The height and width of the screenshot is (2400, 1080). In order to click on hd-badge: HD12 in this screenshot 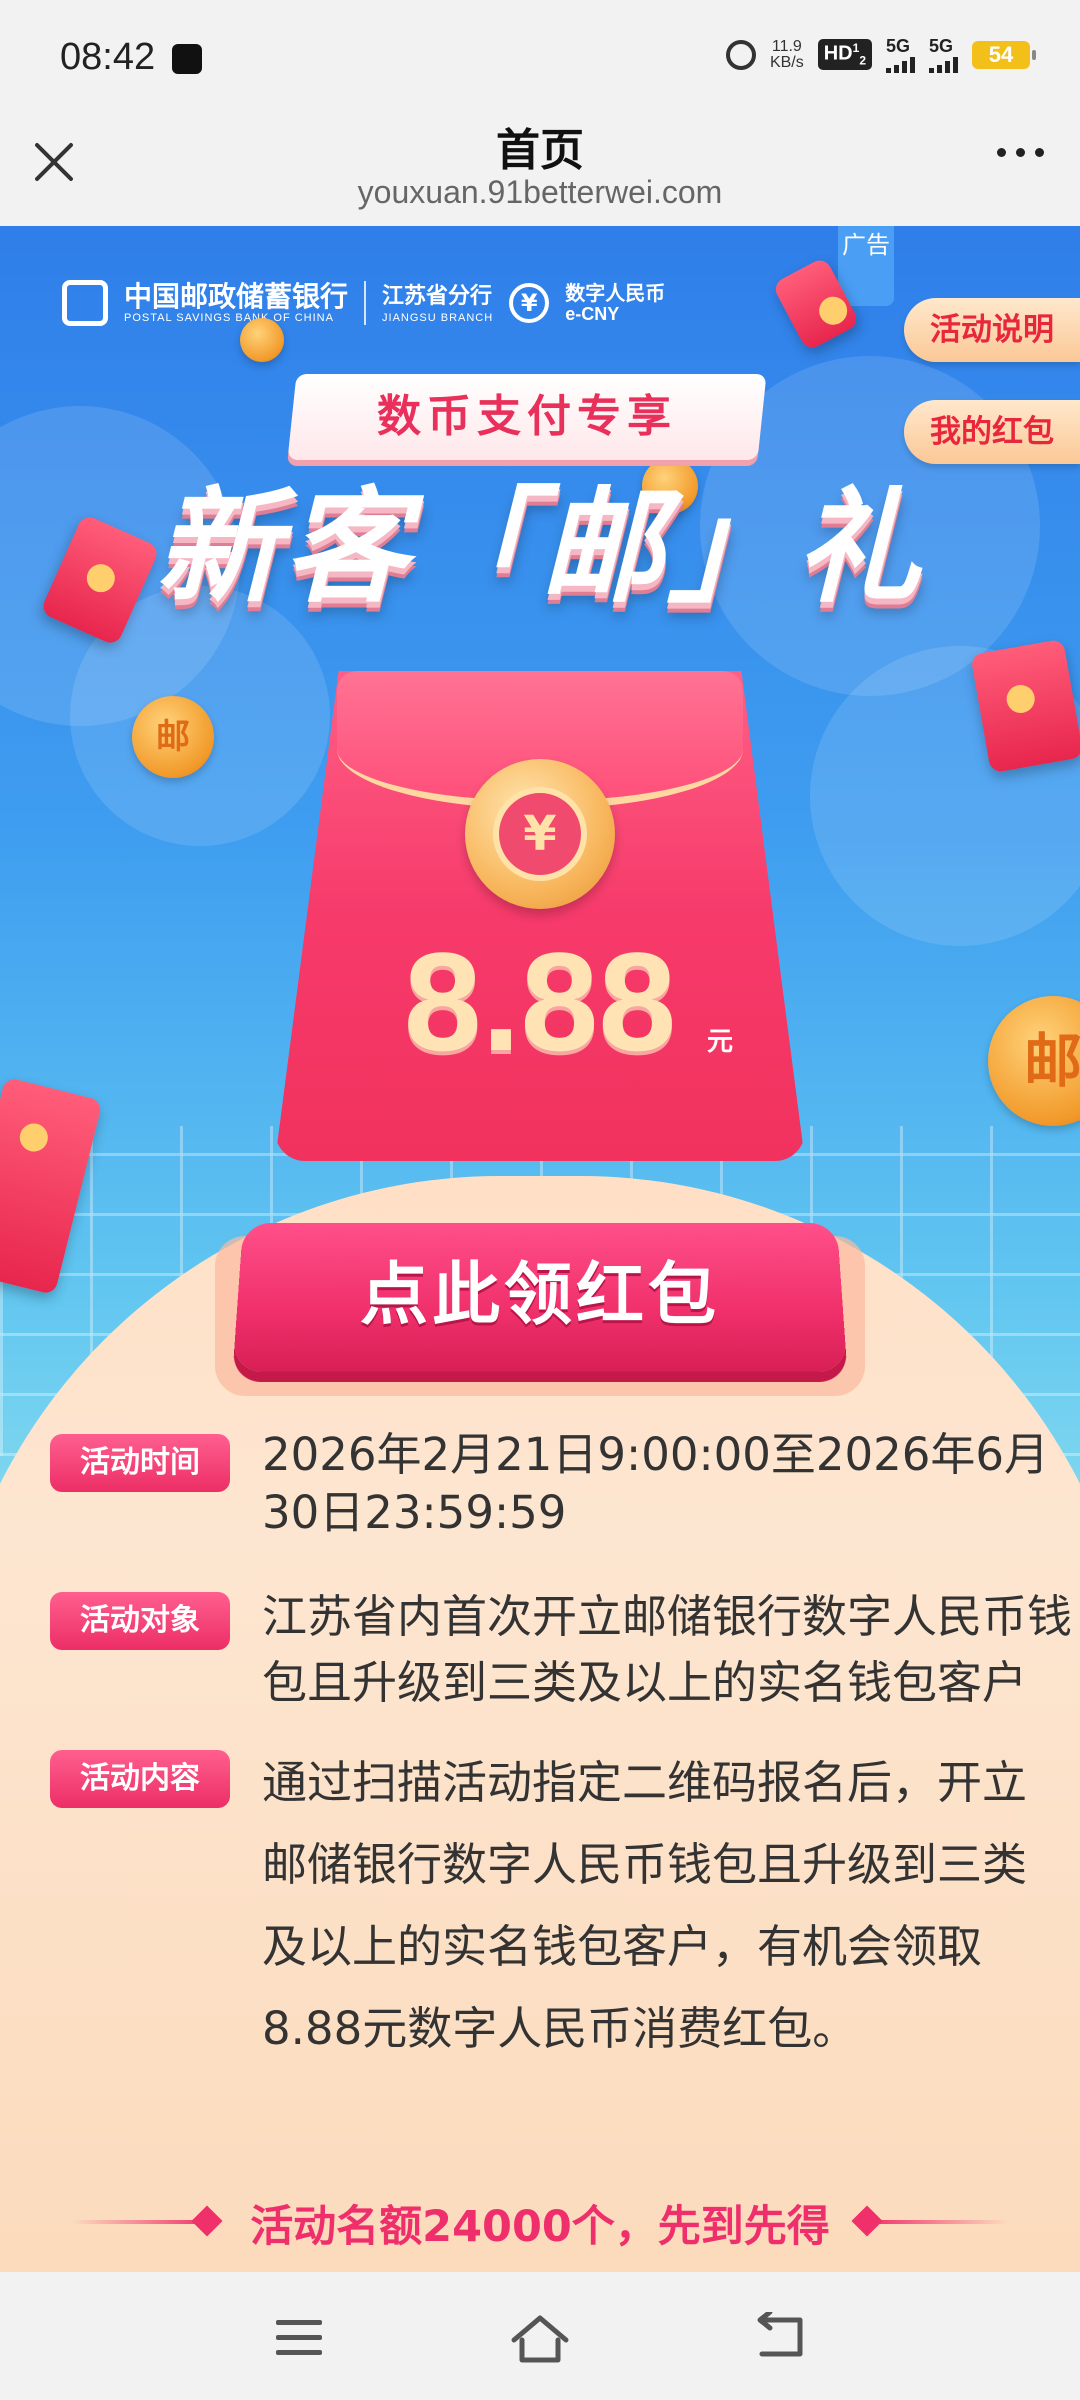, I will do `click(844, 54)`.